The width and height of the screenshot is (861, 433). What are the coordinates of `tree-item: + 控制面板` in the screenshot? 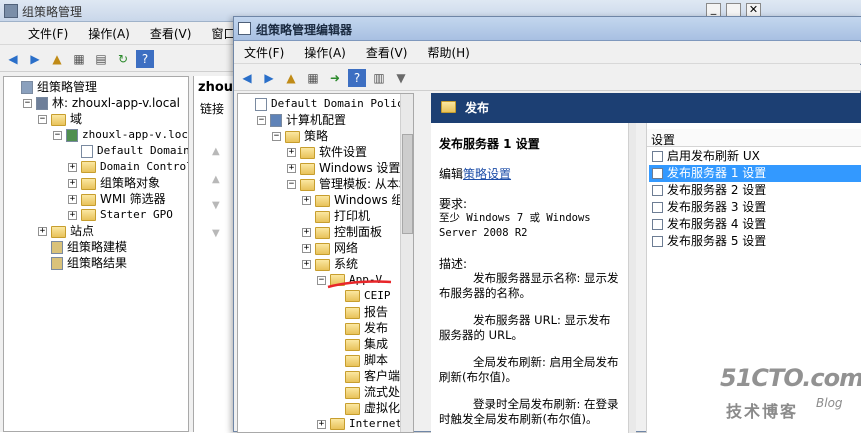 It's located at (342, 232).